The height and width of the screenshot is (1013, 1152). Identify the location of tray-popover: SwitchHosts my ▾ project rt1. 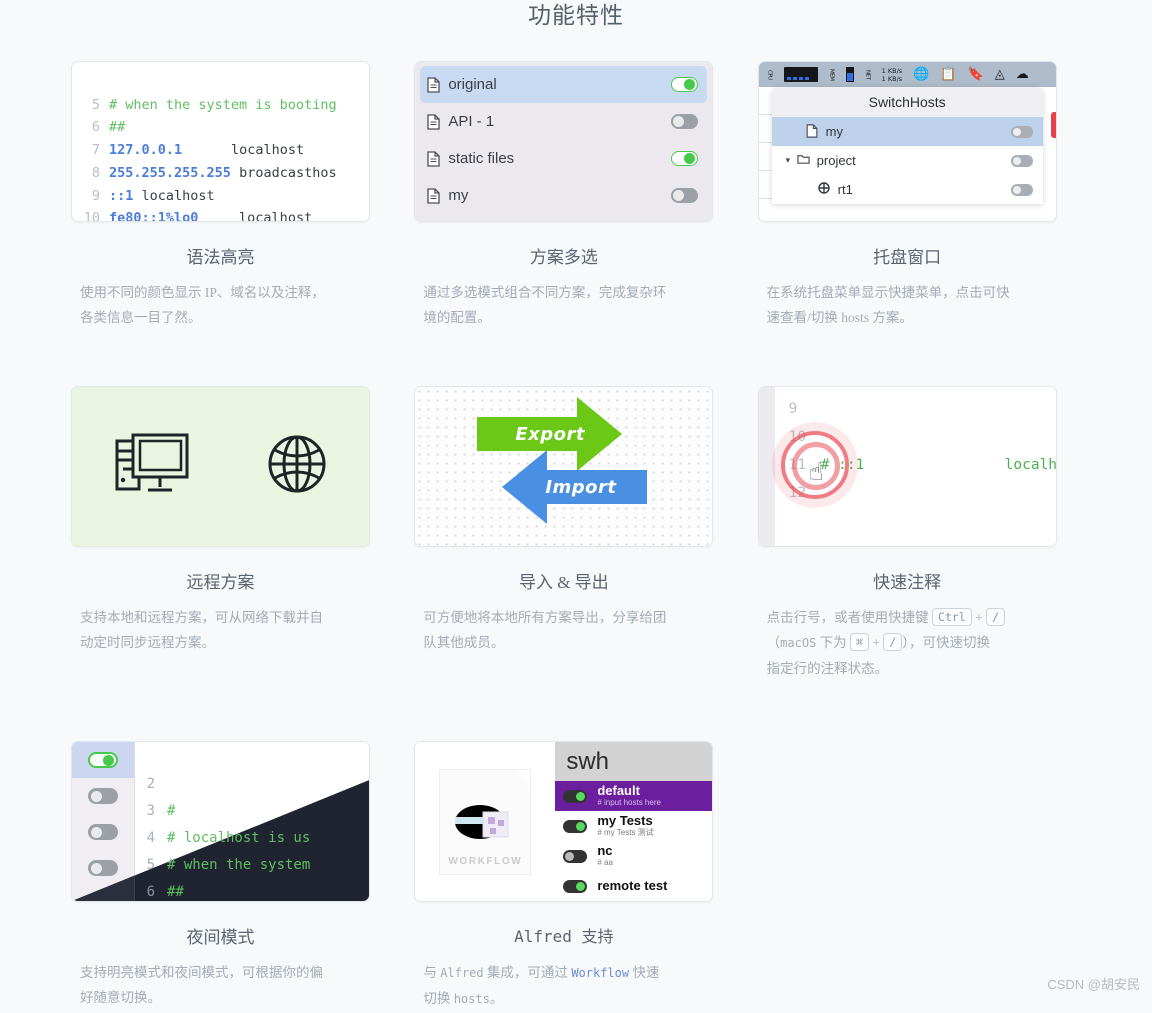
(907, 145).